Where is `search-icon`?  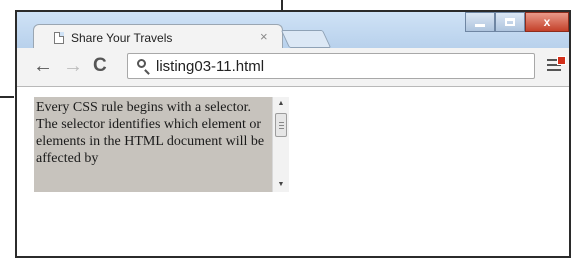
search-icon is located at coordinates (141, 63).